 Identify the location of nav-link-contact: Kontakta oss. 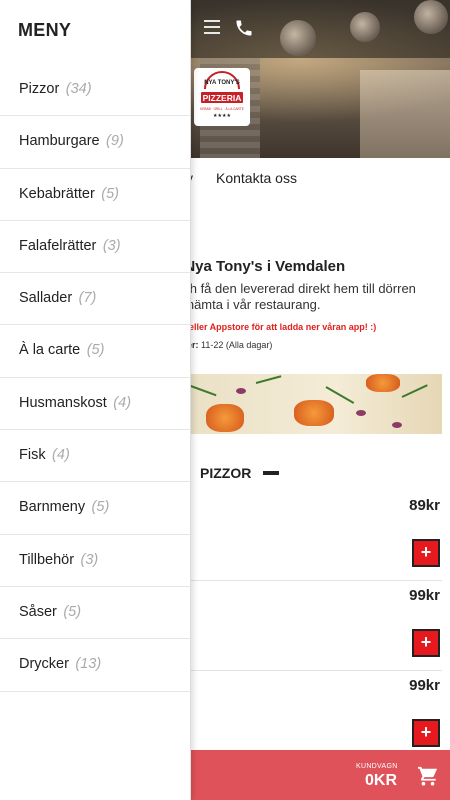
(256, 178).